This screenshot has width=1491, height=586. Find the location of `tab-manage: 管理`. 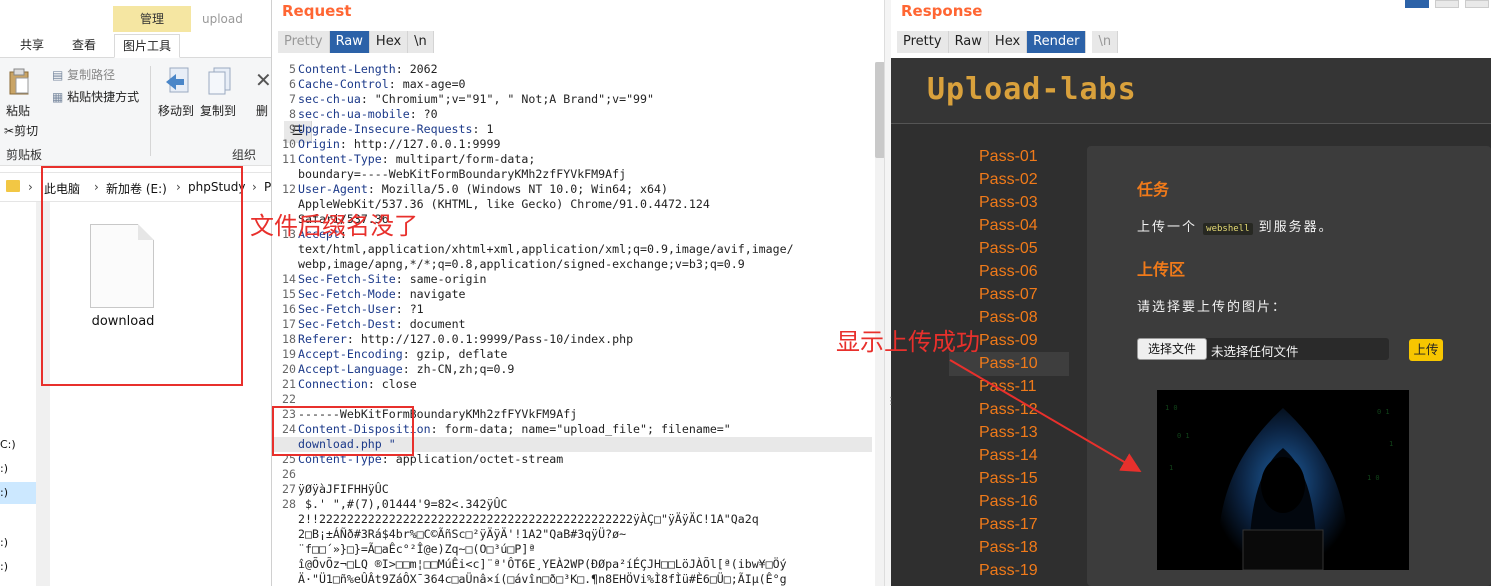

tab-manage: 管理 is located at coordinates (152, 19).